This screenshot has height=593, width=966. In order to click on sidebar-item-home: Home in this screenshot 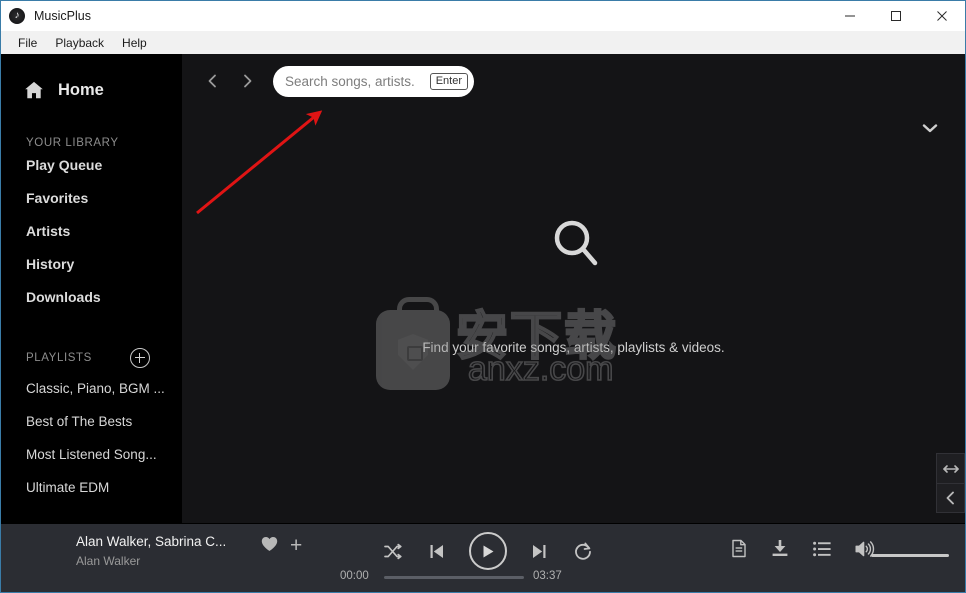, I will do `click(102, 90)`.